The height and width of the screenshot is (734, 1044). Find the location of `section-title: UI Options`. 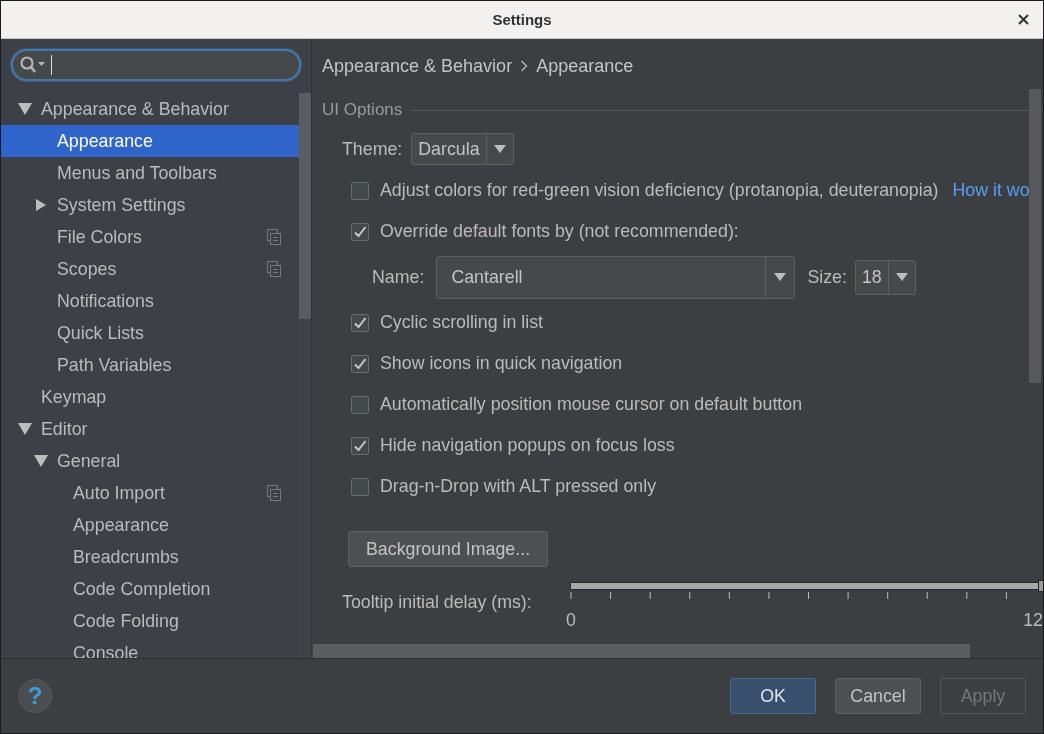

section-title: UI Options is located at coordinates (362, 110).